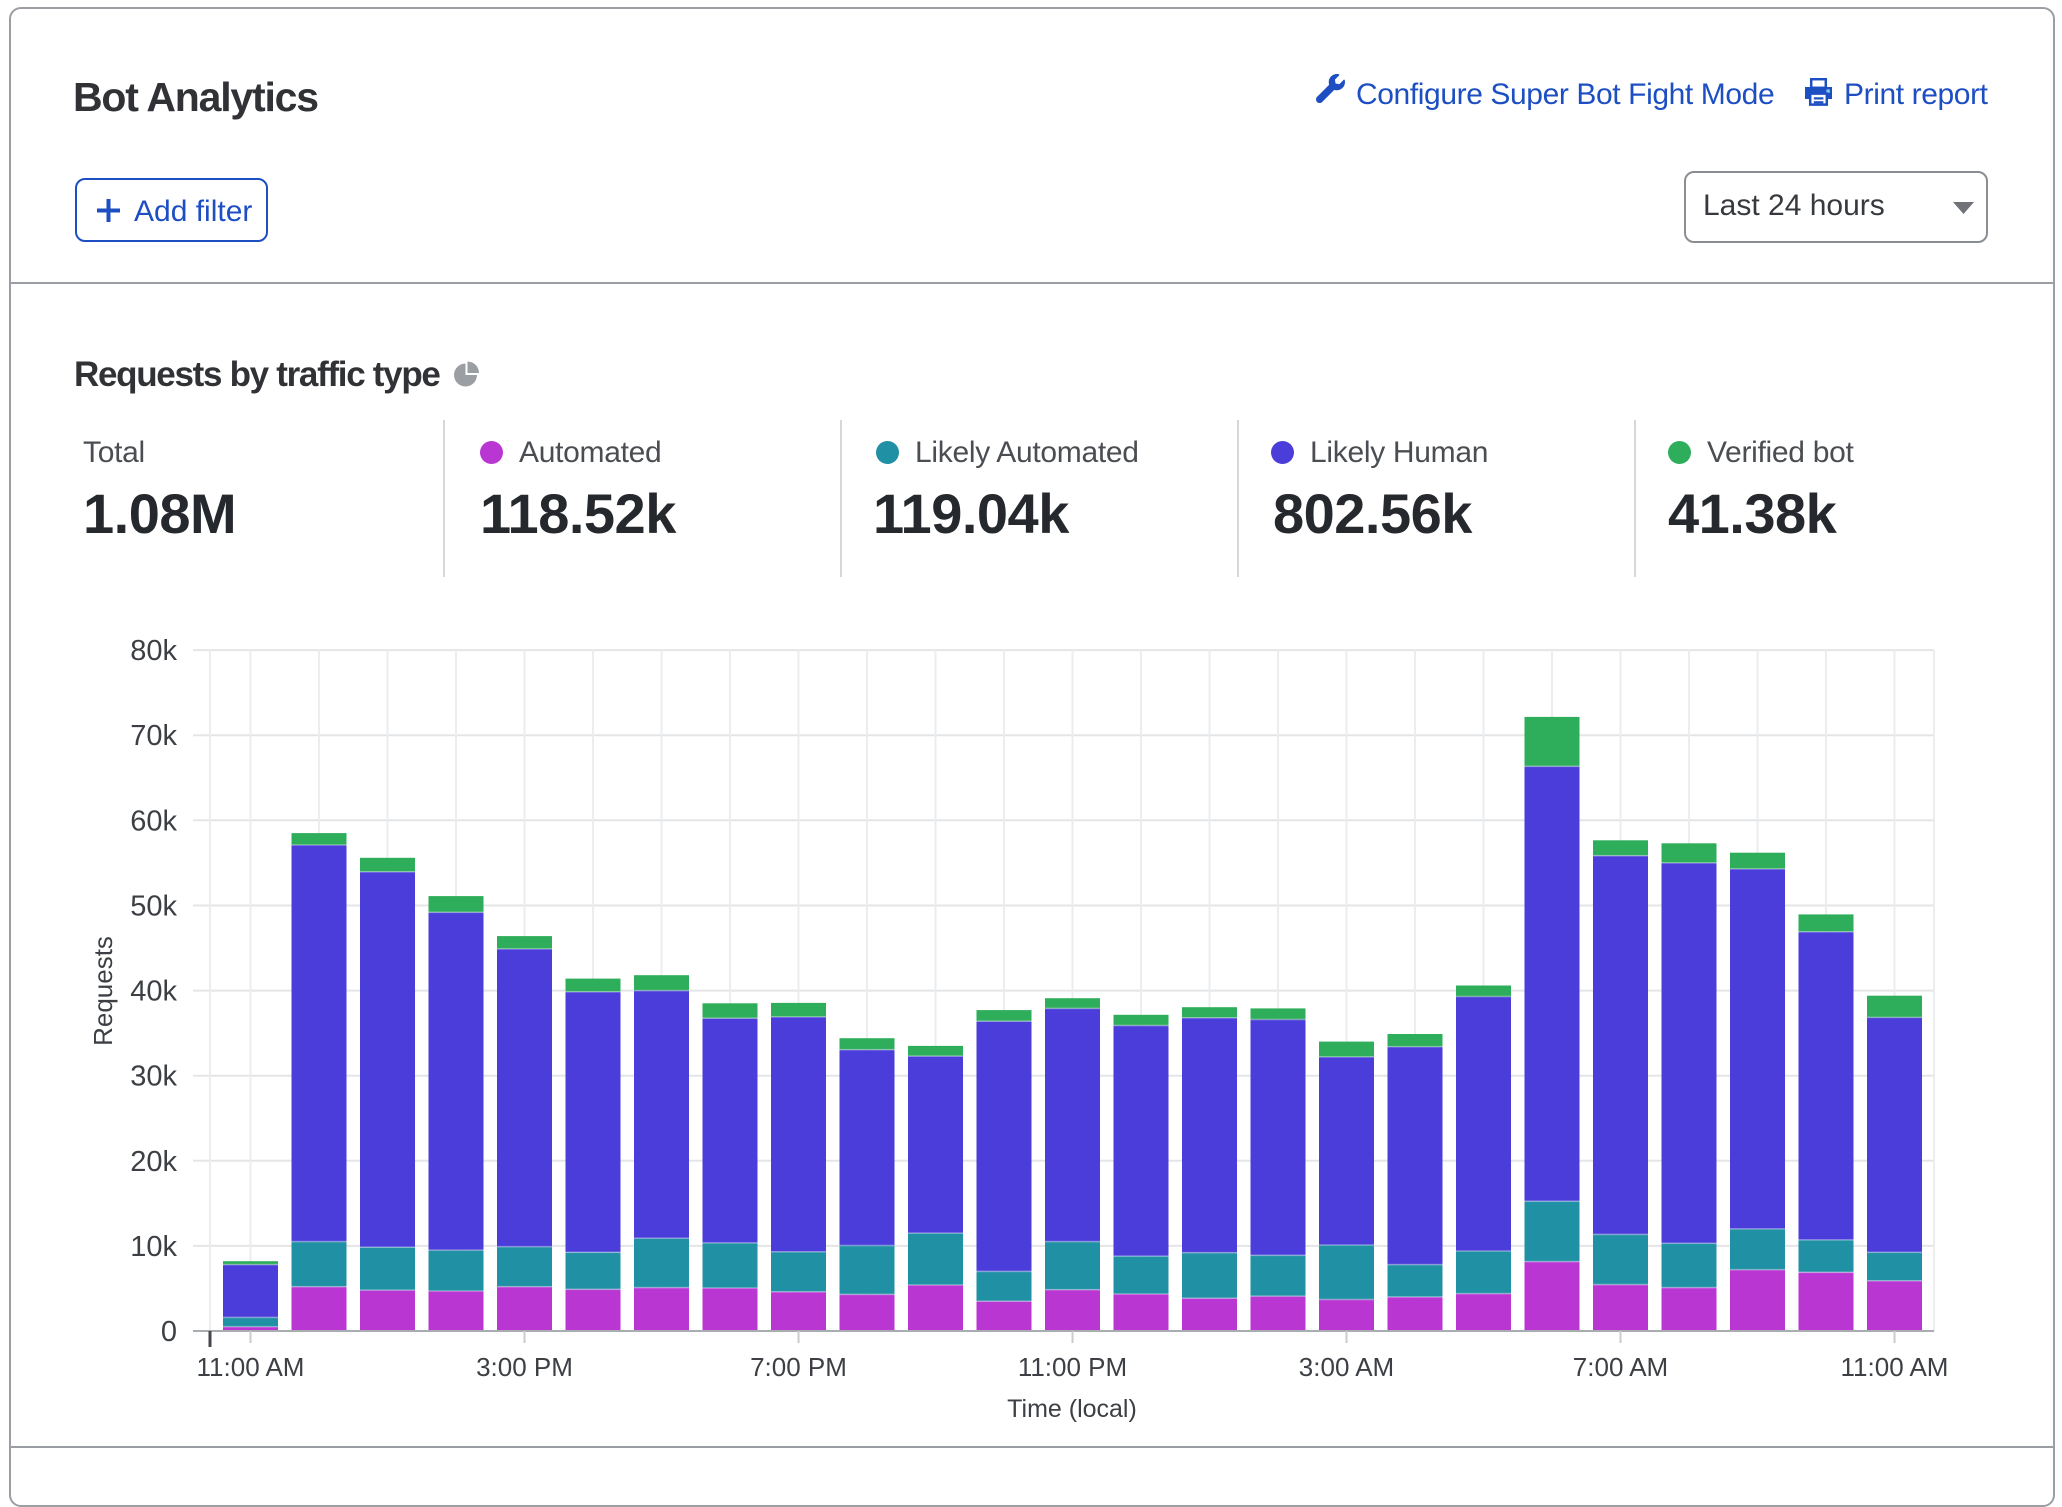 This screenshot has height=1507, width=2062. I want to click on svg-text: Requests, so click(103, 991).